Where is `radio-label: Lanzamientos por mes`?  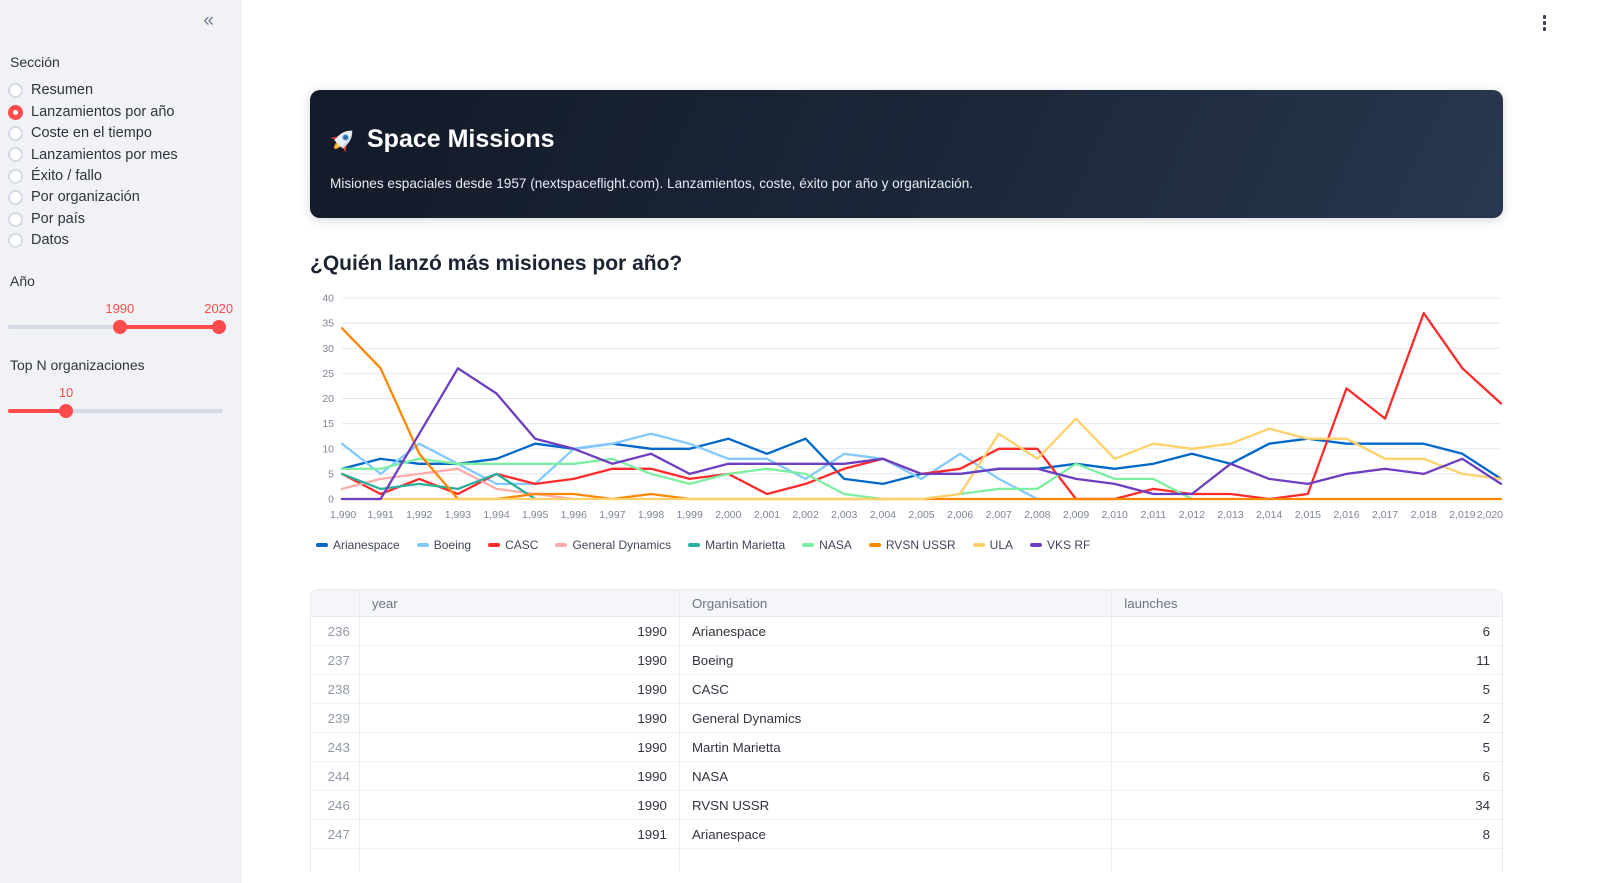
radio-label: Lanzamientos por mes is located at coordinates (104, 154).